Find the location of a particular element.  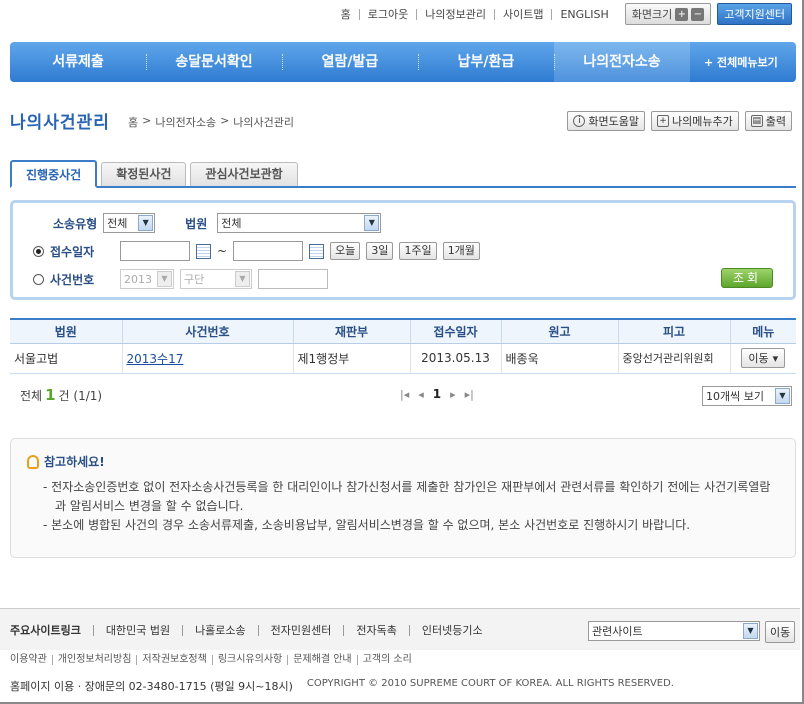

tab-watchlist: 관심사건보관함 is located at coordinates (244, 174).